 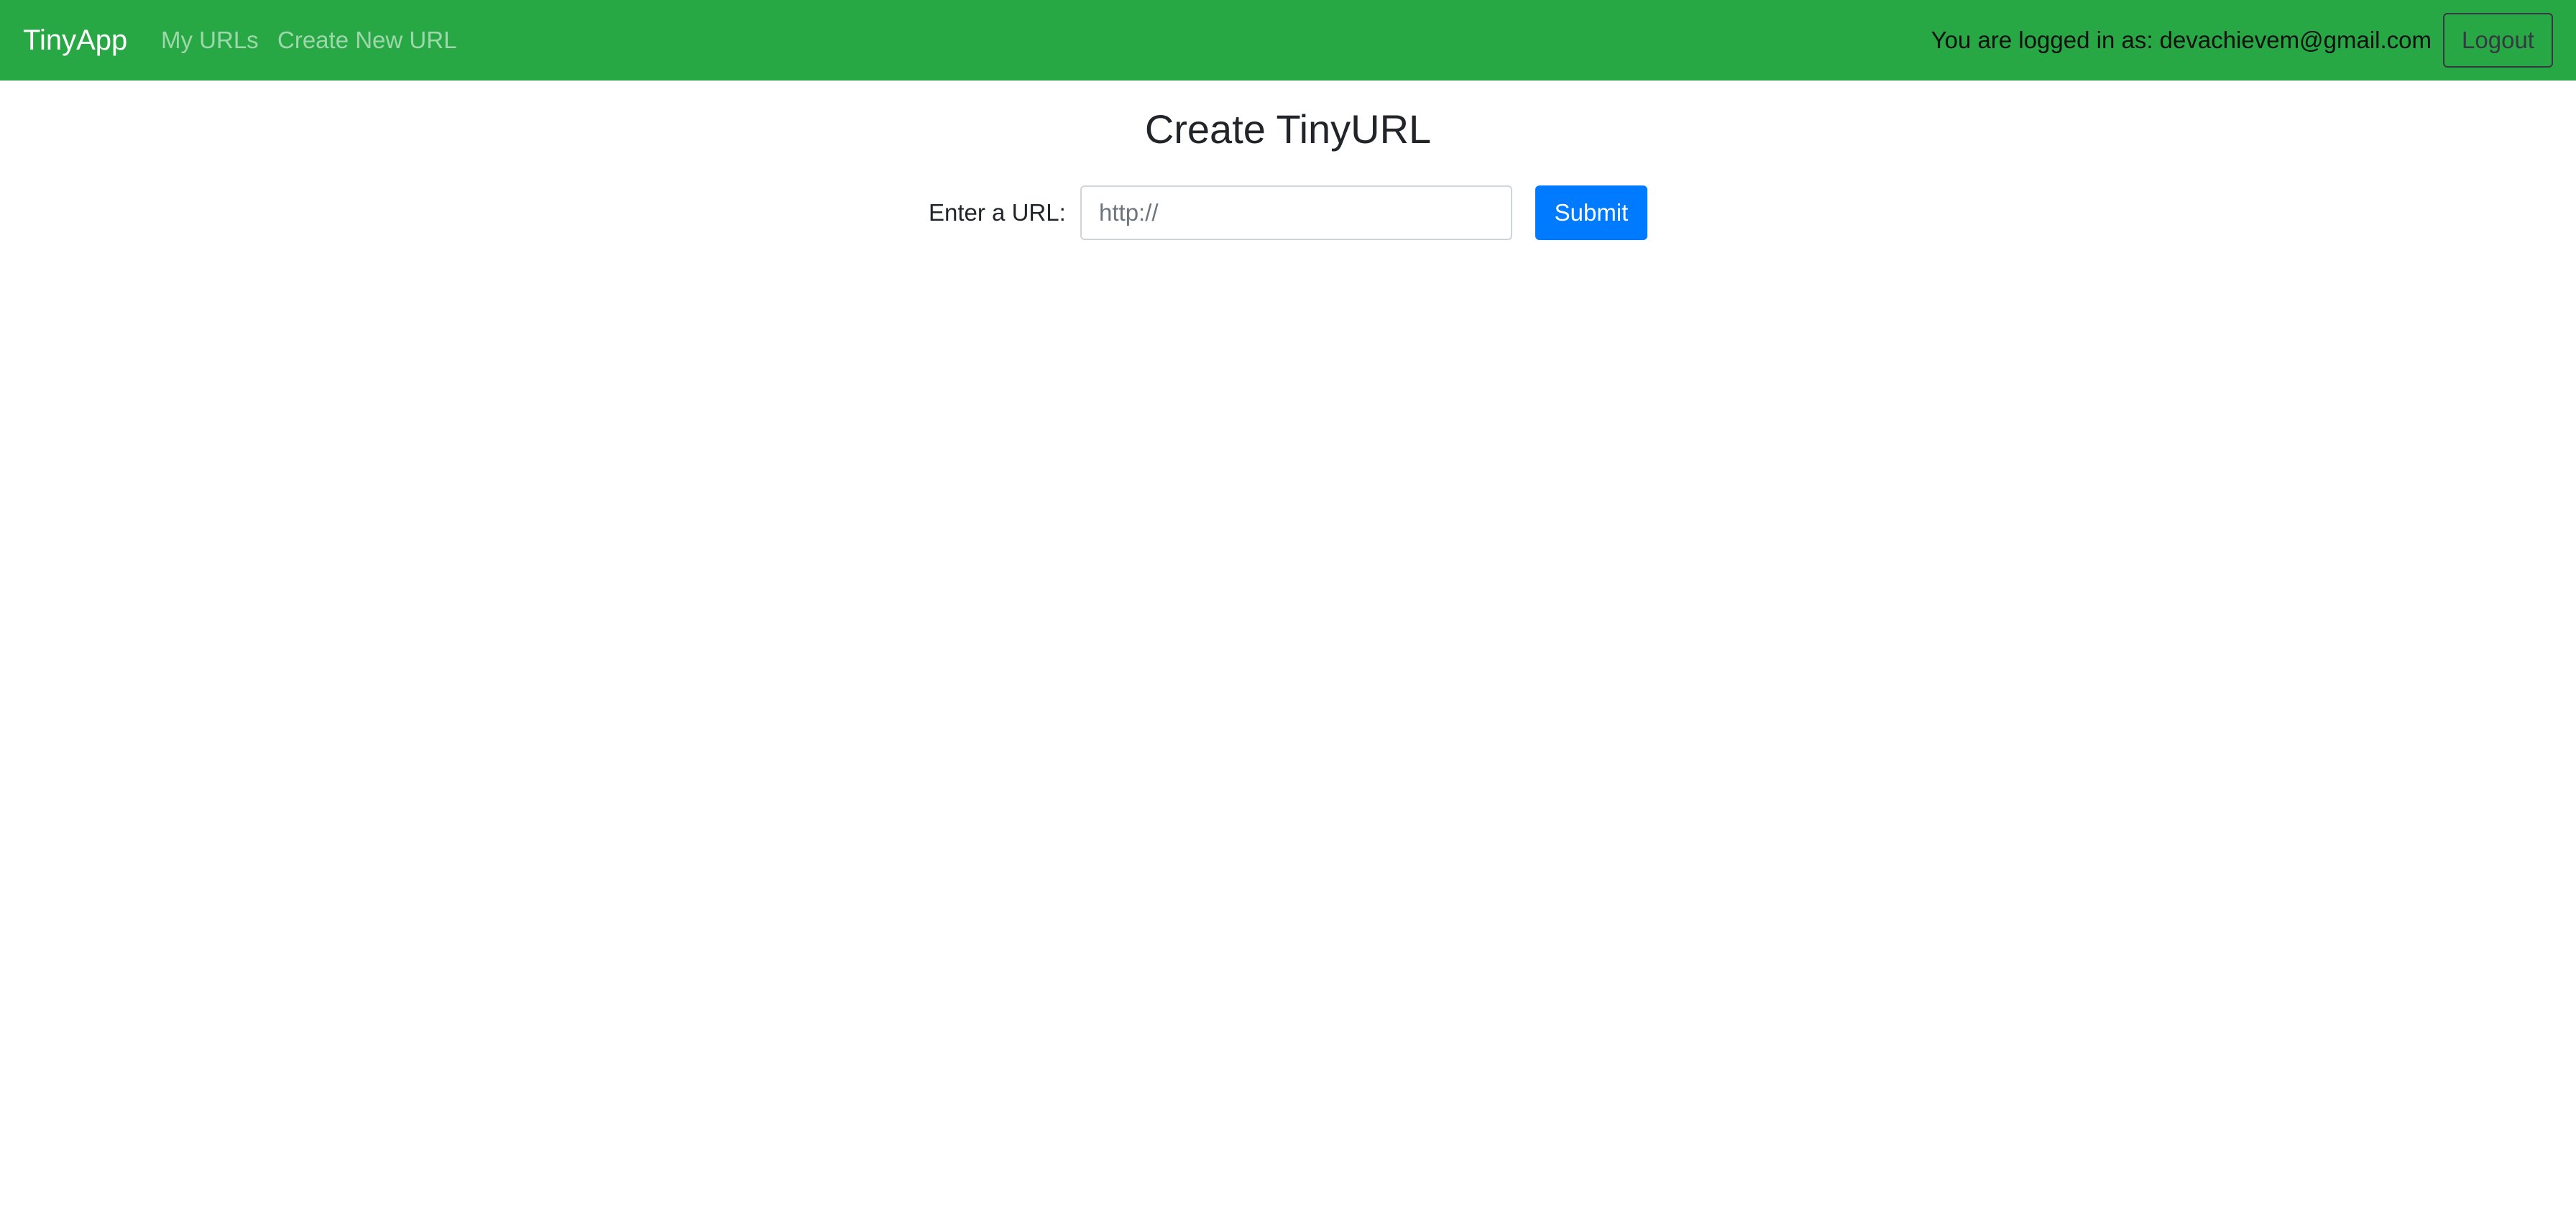 I want to click on brand-link: TinyApp, so click(x=75, y=40).